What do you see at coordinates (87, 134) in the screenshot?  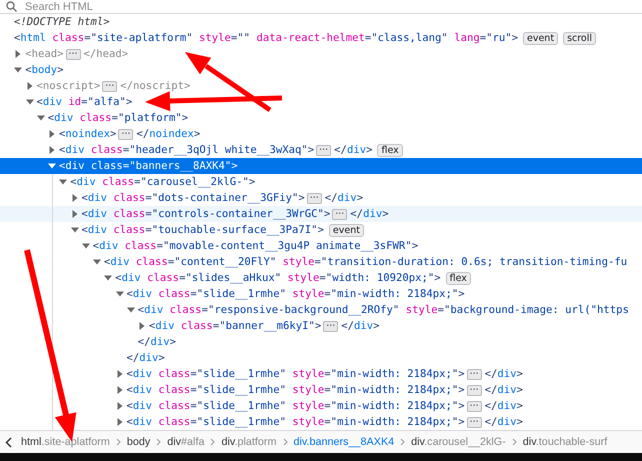 I see `markup-text: <noindex>` at bounding box center [87, 134].